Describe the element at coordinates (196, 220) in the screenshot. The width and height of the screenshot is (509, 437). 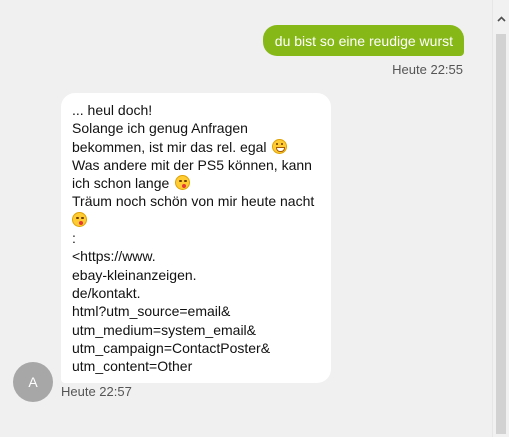
I see `message-line` at that location.